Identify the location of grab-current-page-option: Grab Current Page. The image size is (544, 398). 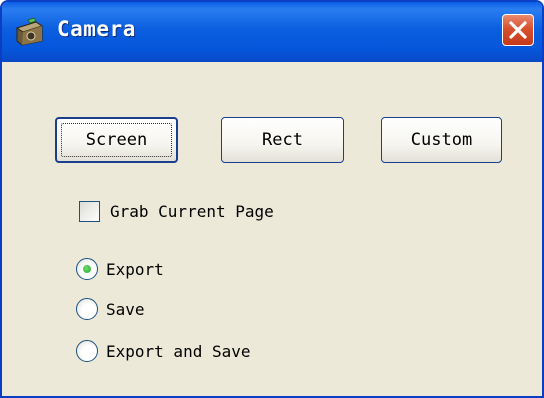
(176, 211).